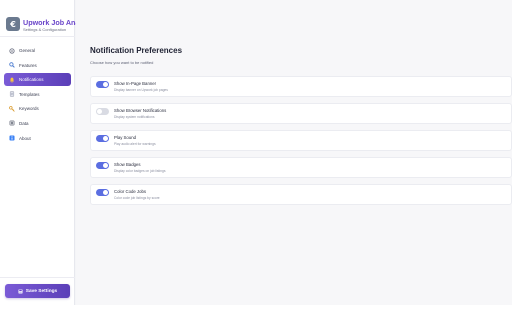  Describe the element at coordinates (27, 50) in the screenshot. I see `sidebar-item-label: General` at that location.